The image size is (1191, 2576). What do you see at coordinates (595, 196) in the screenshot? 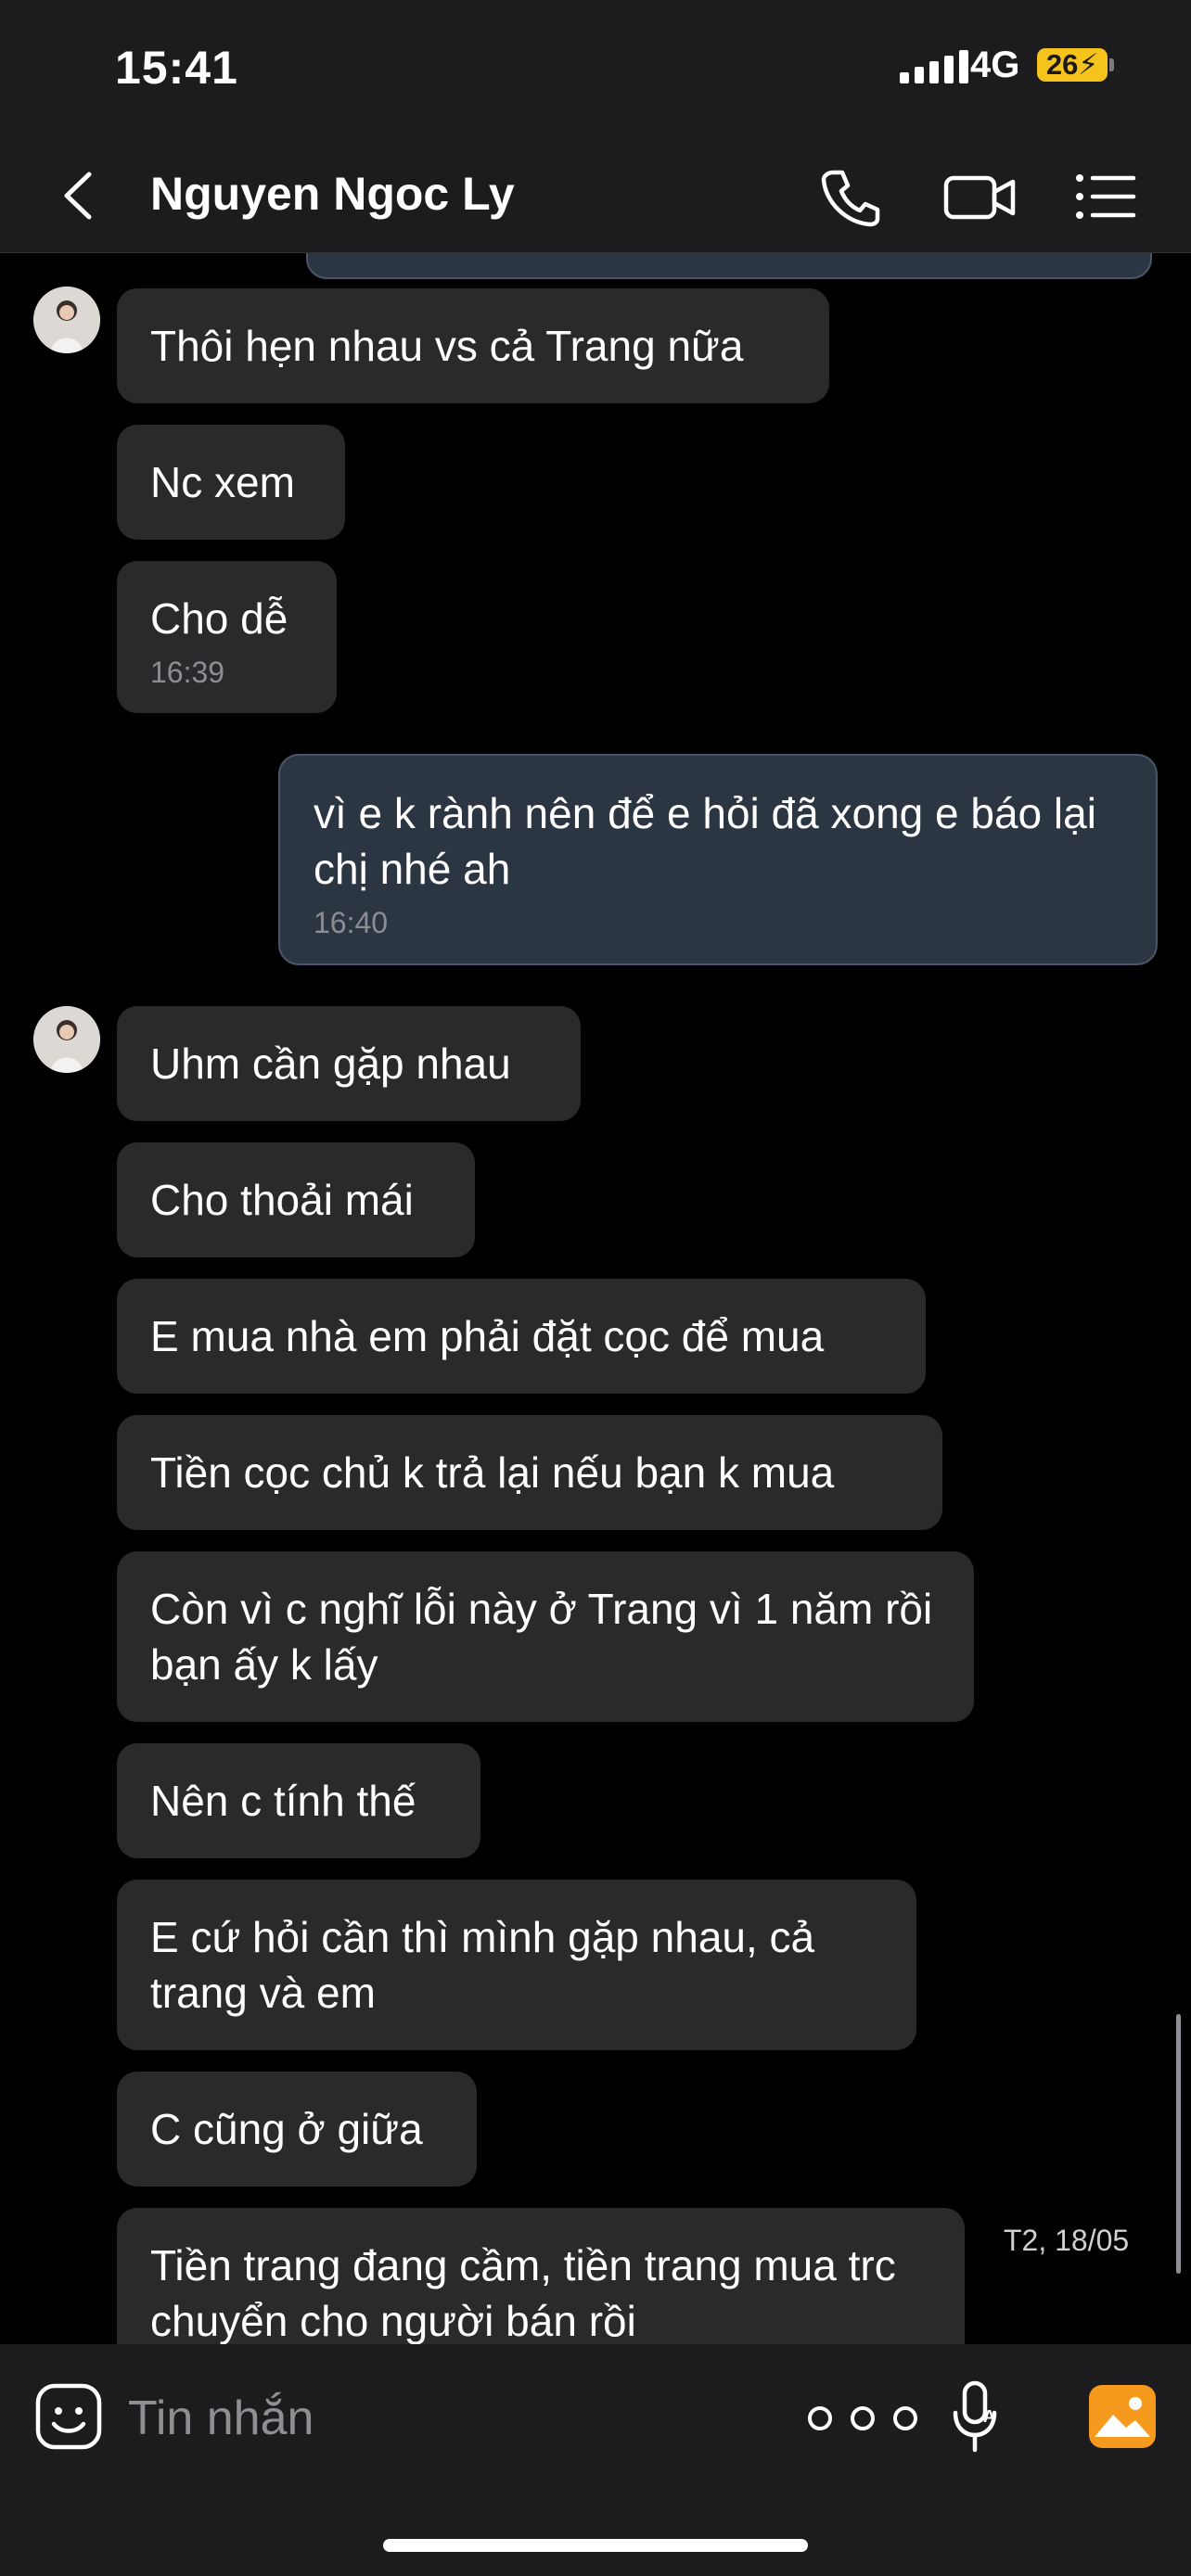
I see `chat-header: Nguyen Ngoc Ly` at bounding box center [595, 196].